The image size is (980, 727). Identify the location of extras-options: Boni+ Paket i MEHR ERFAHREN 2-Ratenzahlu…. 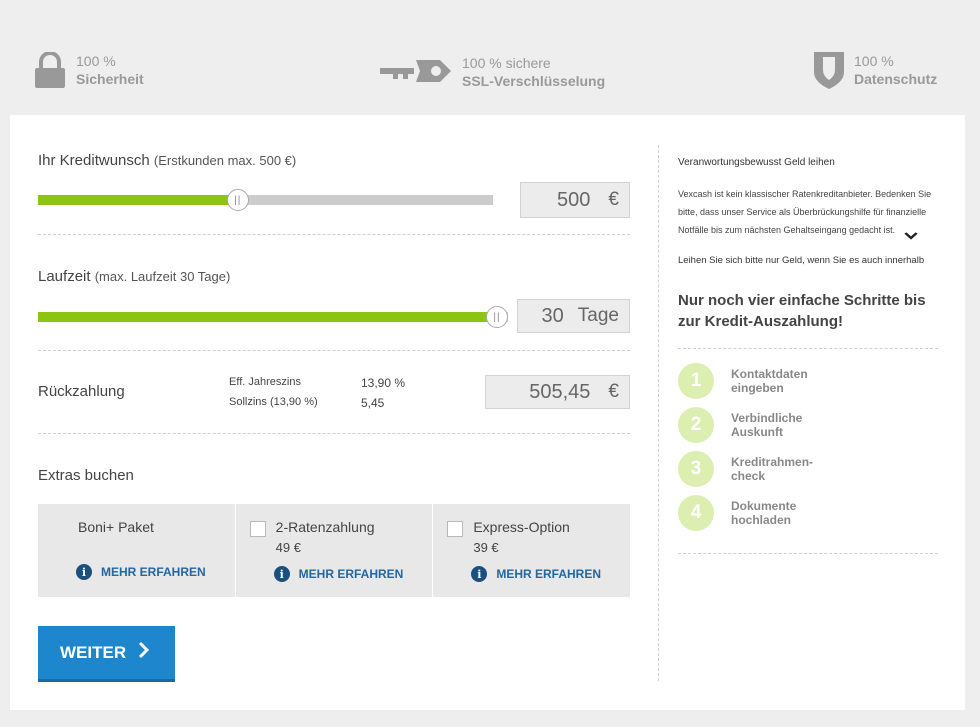
(334, 550).